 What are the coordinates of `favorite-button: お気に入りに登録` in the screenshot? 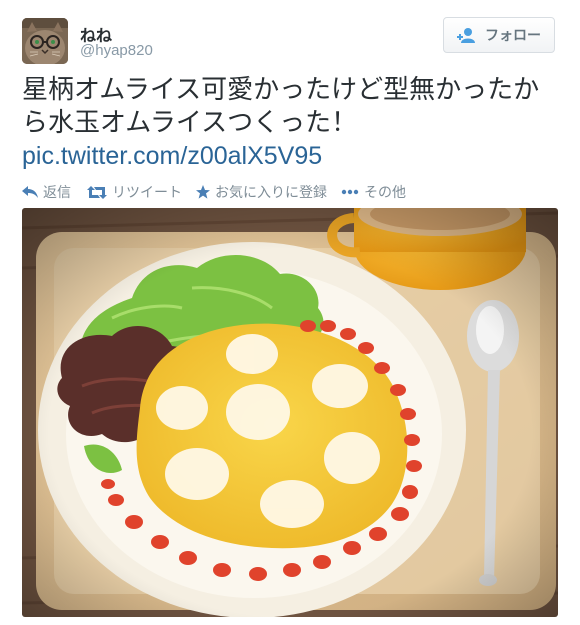 It's located at (261, 192).